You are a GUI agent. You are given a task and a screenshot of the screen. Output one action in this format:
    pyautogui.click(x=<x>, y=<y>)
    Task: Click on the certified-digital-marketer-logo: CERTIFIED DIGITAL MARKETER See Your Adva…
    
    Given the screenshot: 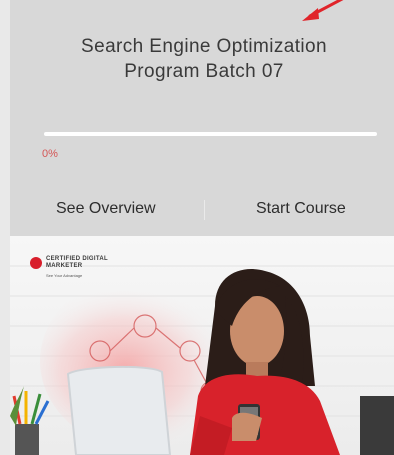 What is the action you would take?
    pyautogui.click(x=69, y=267)
    